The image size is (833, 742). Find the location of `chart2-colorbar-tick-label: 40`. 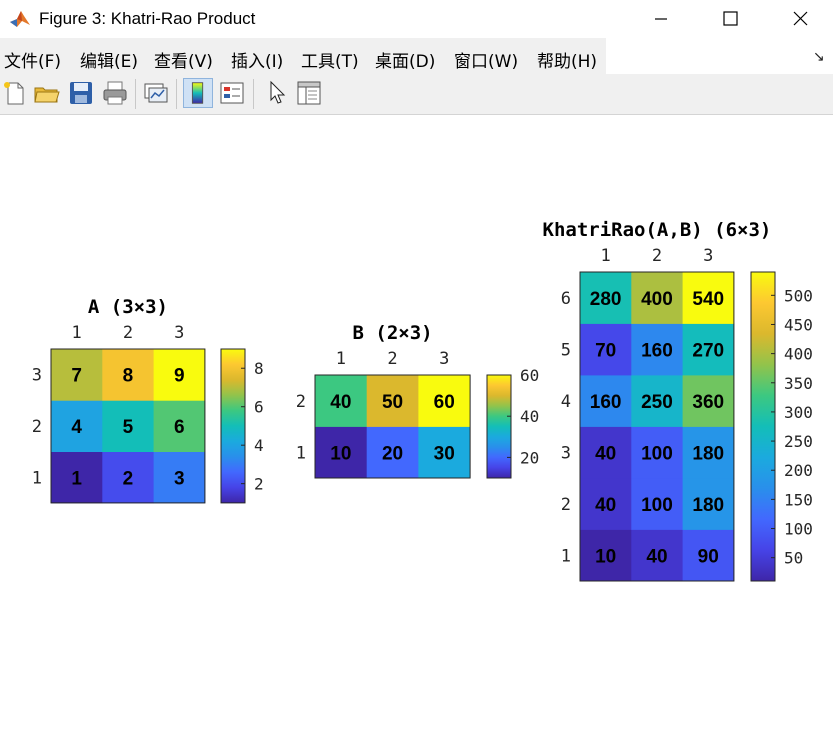

chart2-colorbar-tick-label: 40 is located at coordinates (529, 416).